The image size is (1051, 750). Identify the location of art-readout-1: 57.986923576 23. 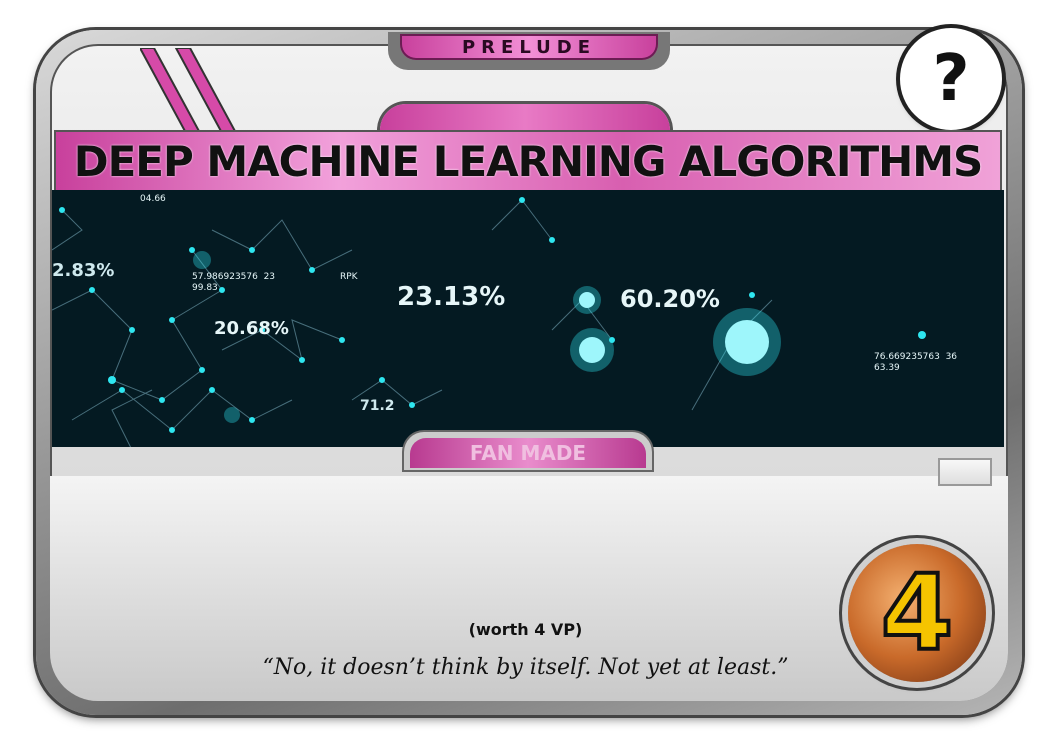
(234, 277).